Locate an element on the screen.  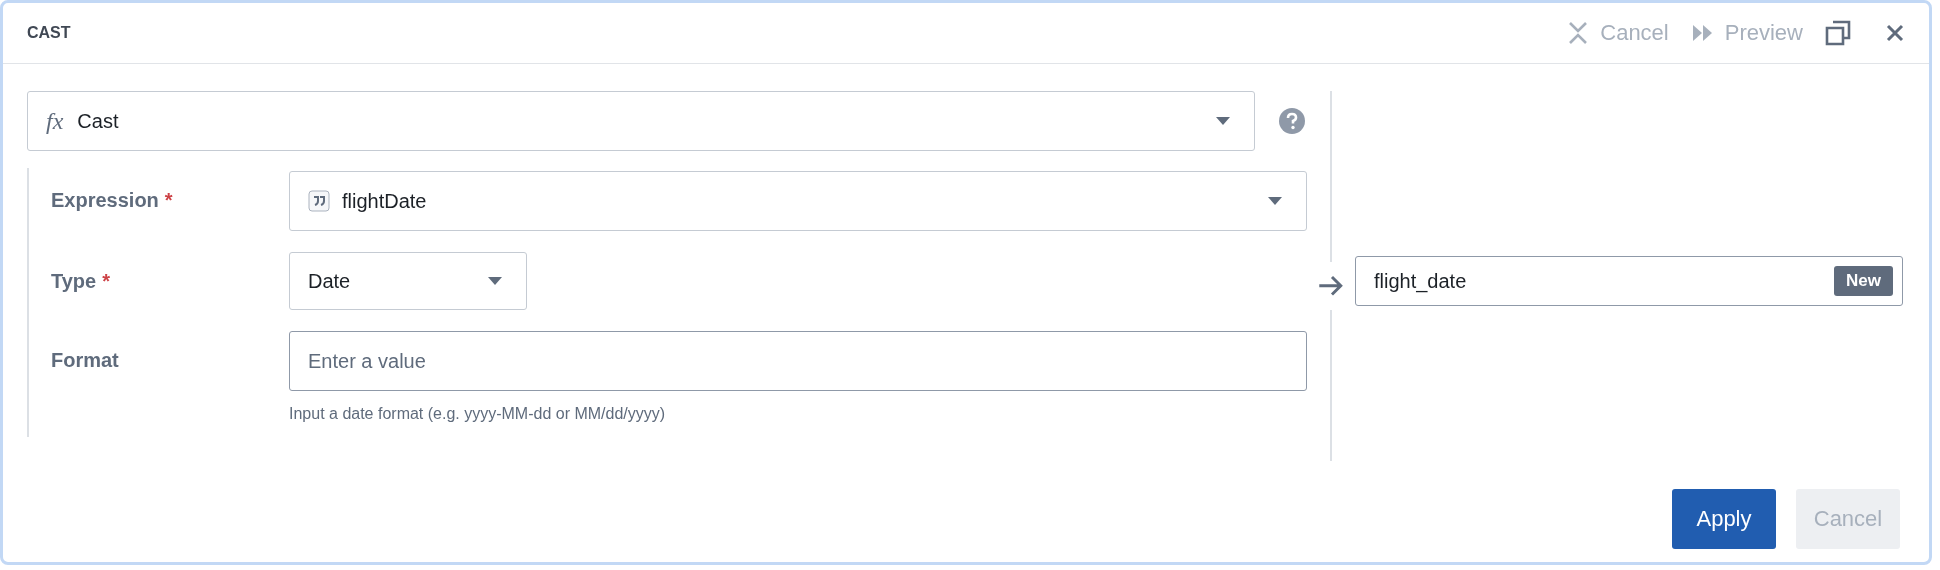
new-tag: New is located at coordinates (1863, 281).